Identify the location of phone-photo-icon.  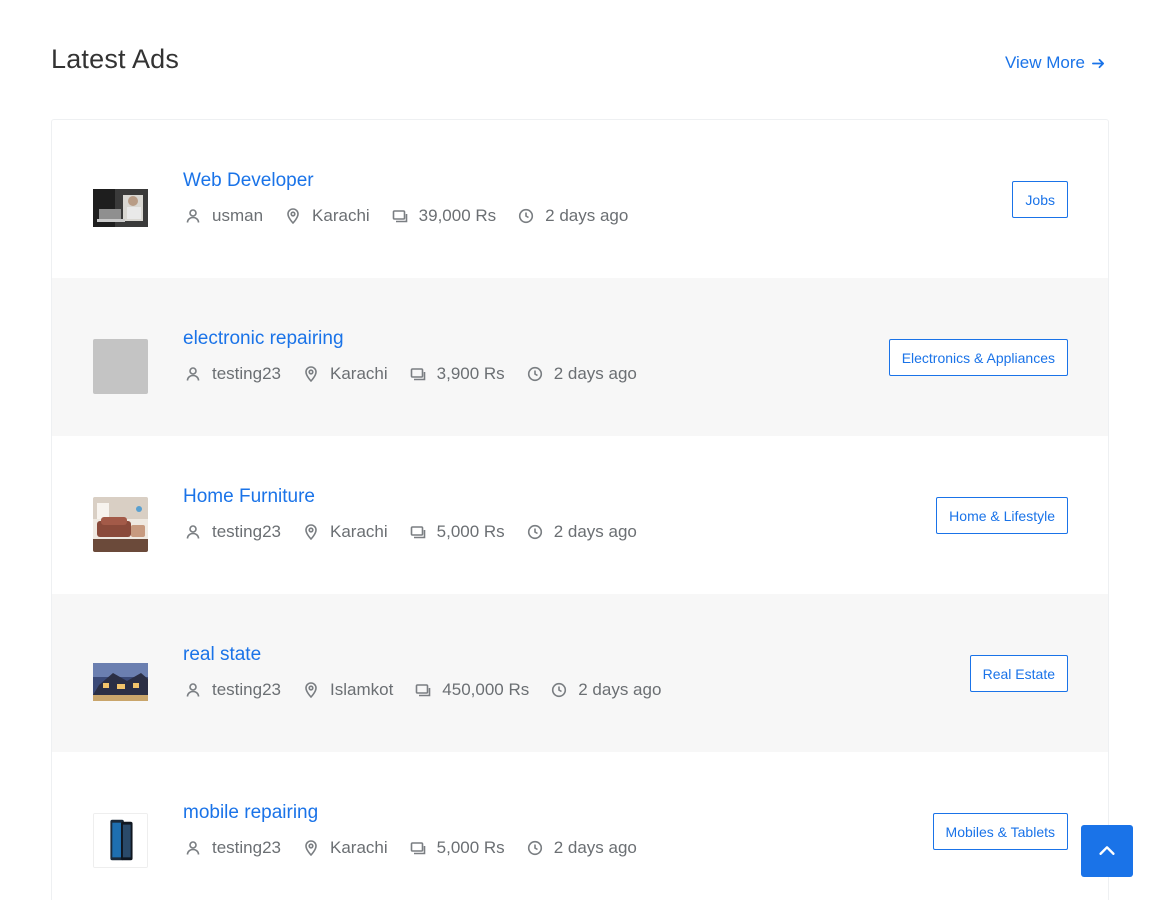
(120, 840).